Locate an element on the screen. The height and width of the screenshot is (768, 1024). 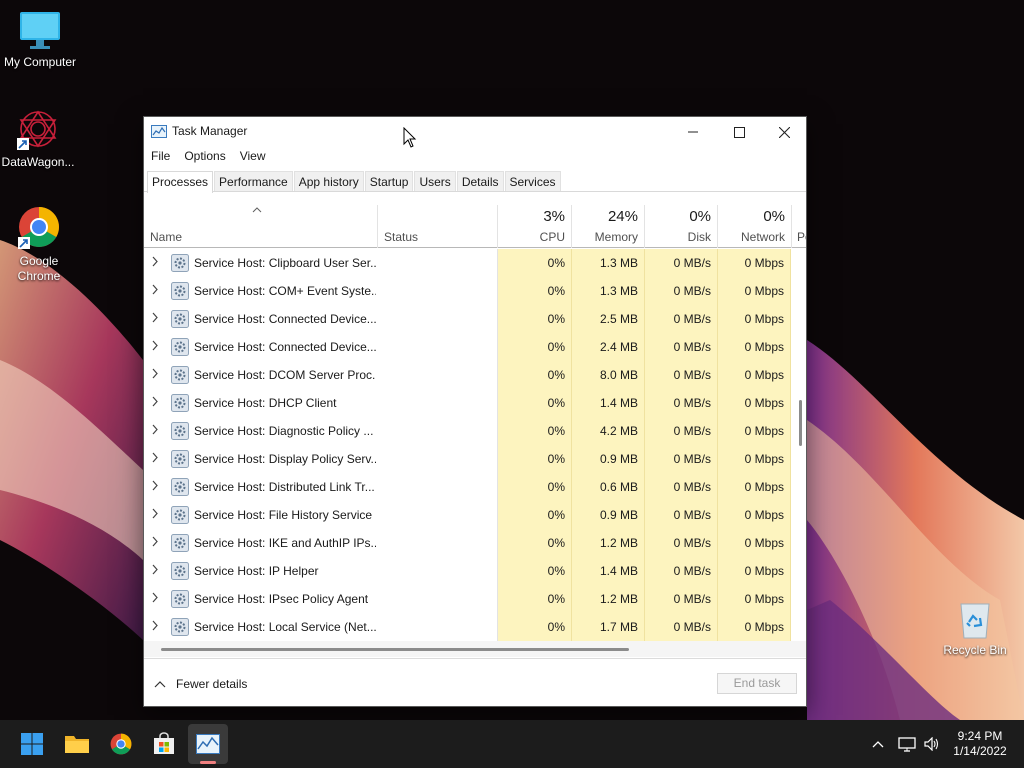
cpu-cell: 0% is located at coordinates (556, 375).